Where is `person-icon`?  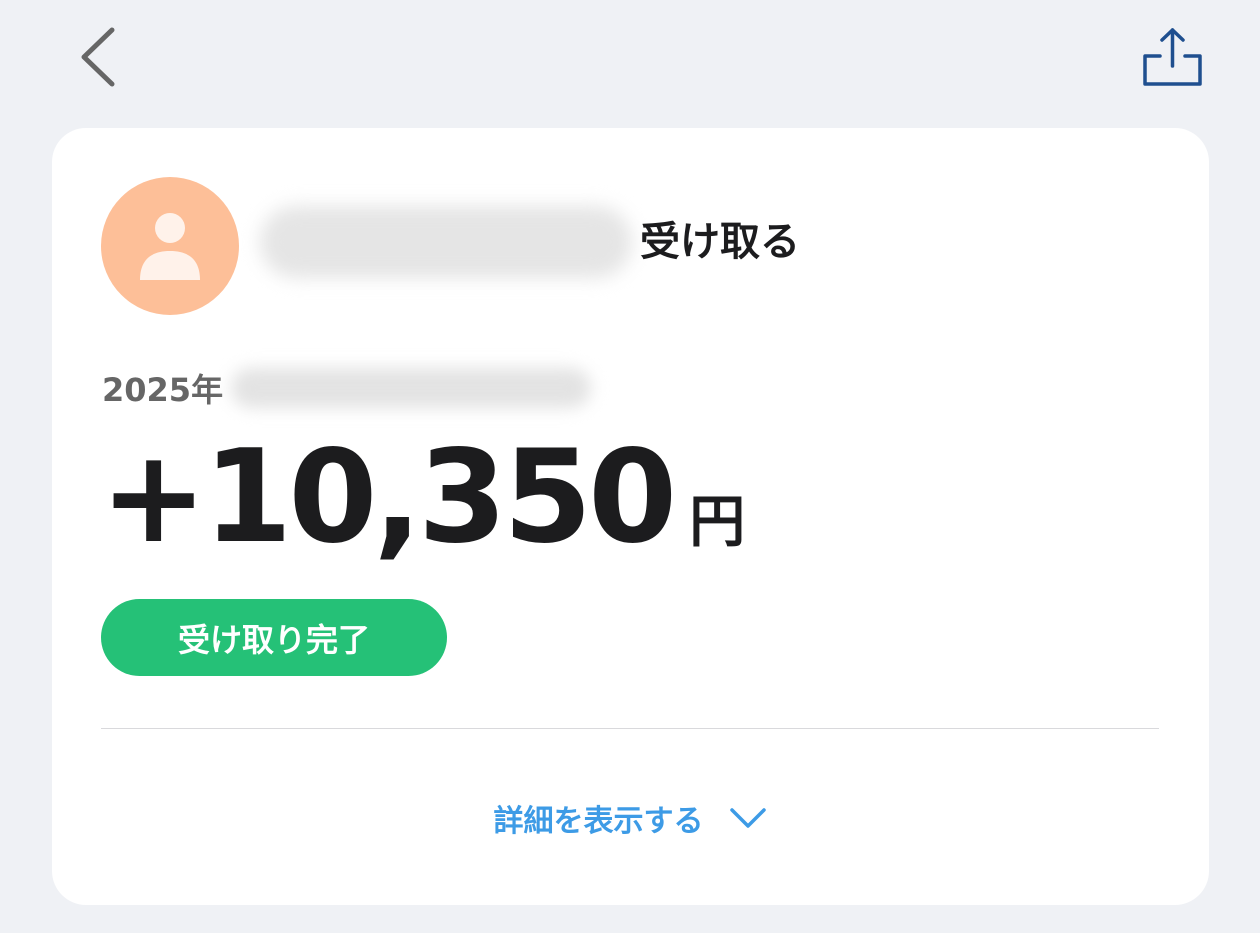
person-icon is located at coordinates (170, 246).